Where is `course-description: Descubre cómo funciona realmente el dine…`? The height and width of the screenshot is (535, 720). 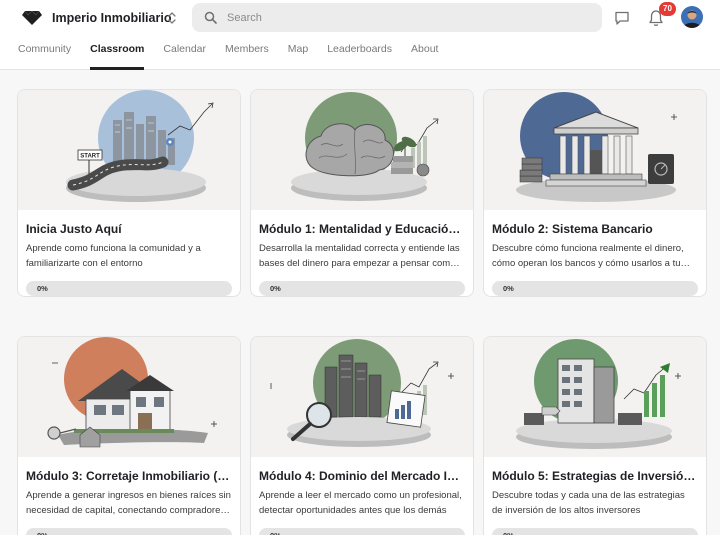
course-description: Descubre cómo funciona realmente el dine… is located at coordinates (588, 256).